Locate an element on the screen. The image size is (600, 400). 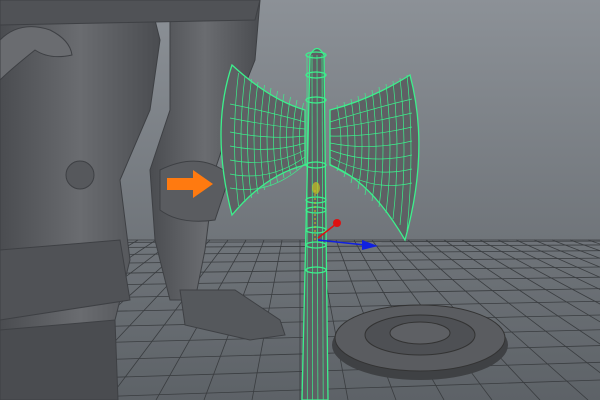
gizmo-x-handle is located at coordinates (337, 223).